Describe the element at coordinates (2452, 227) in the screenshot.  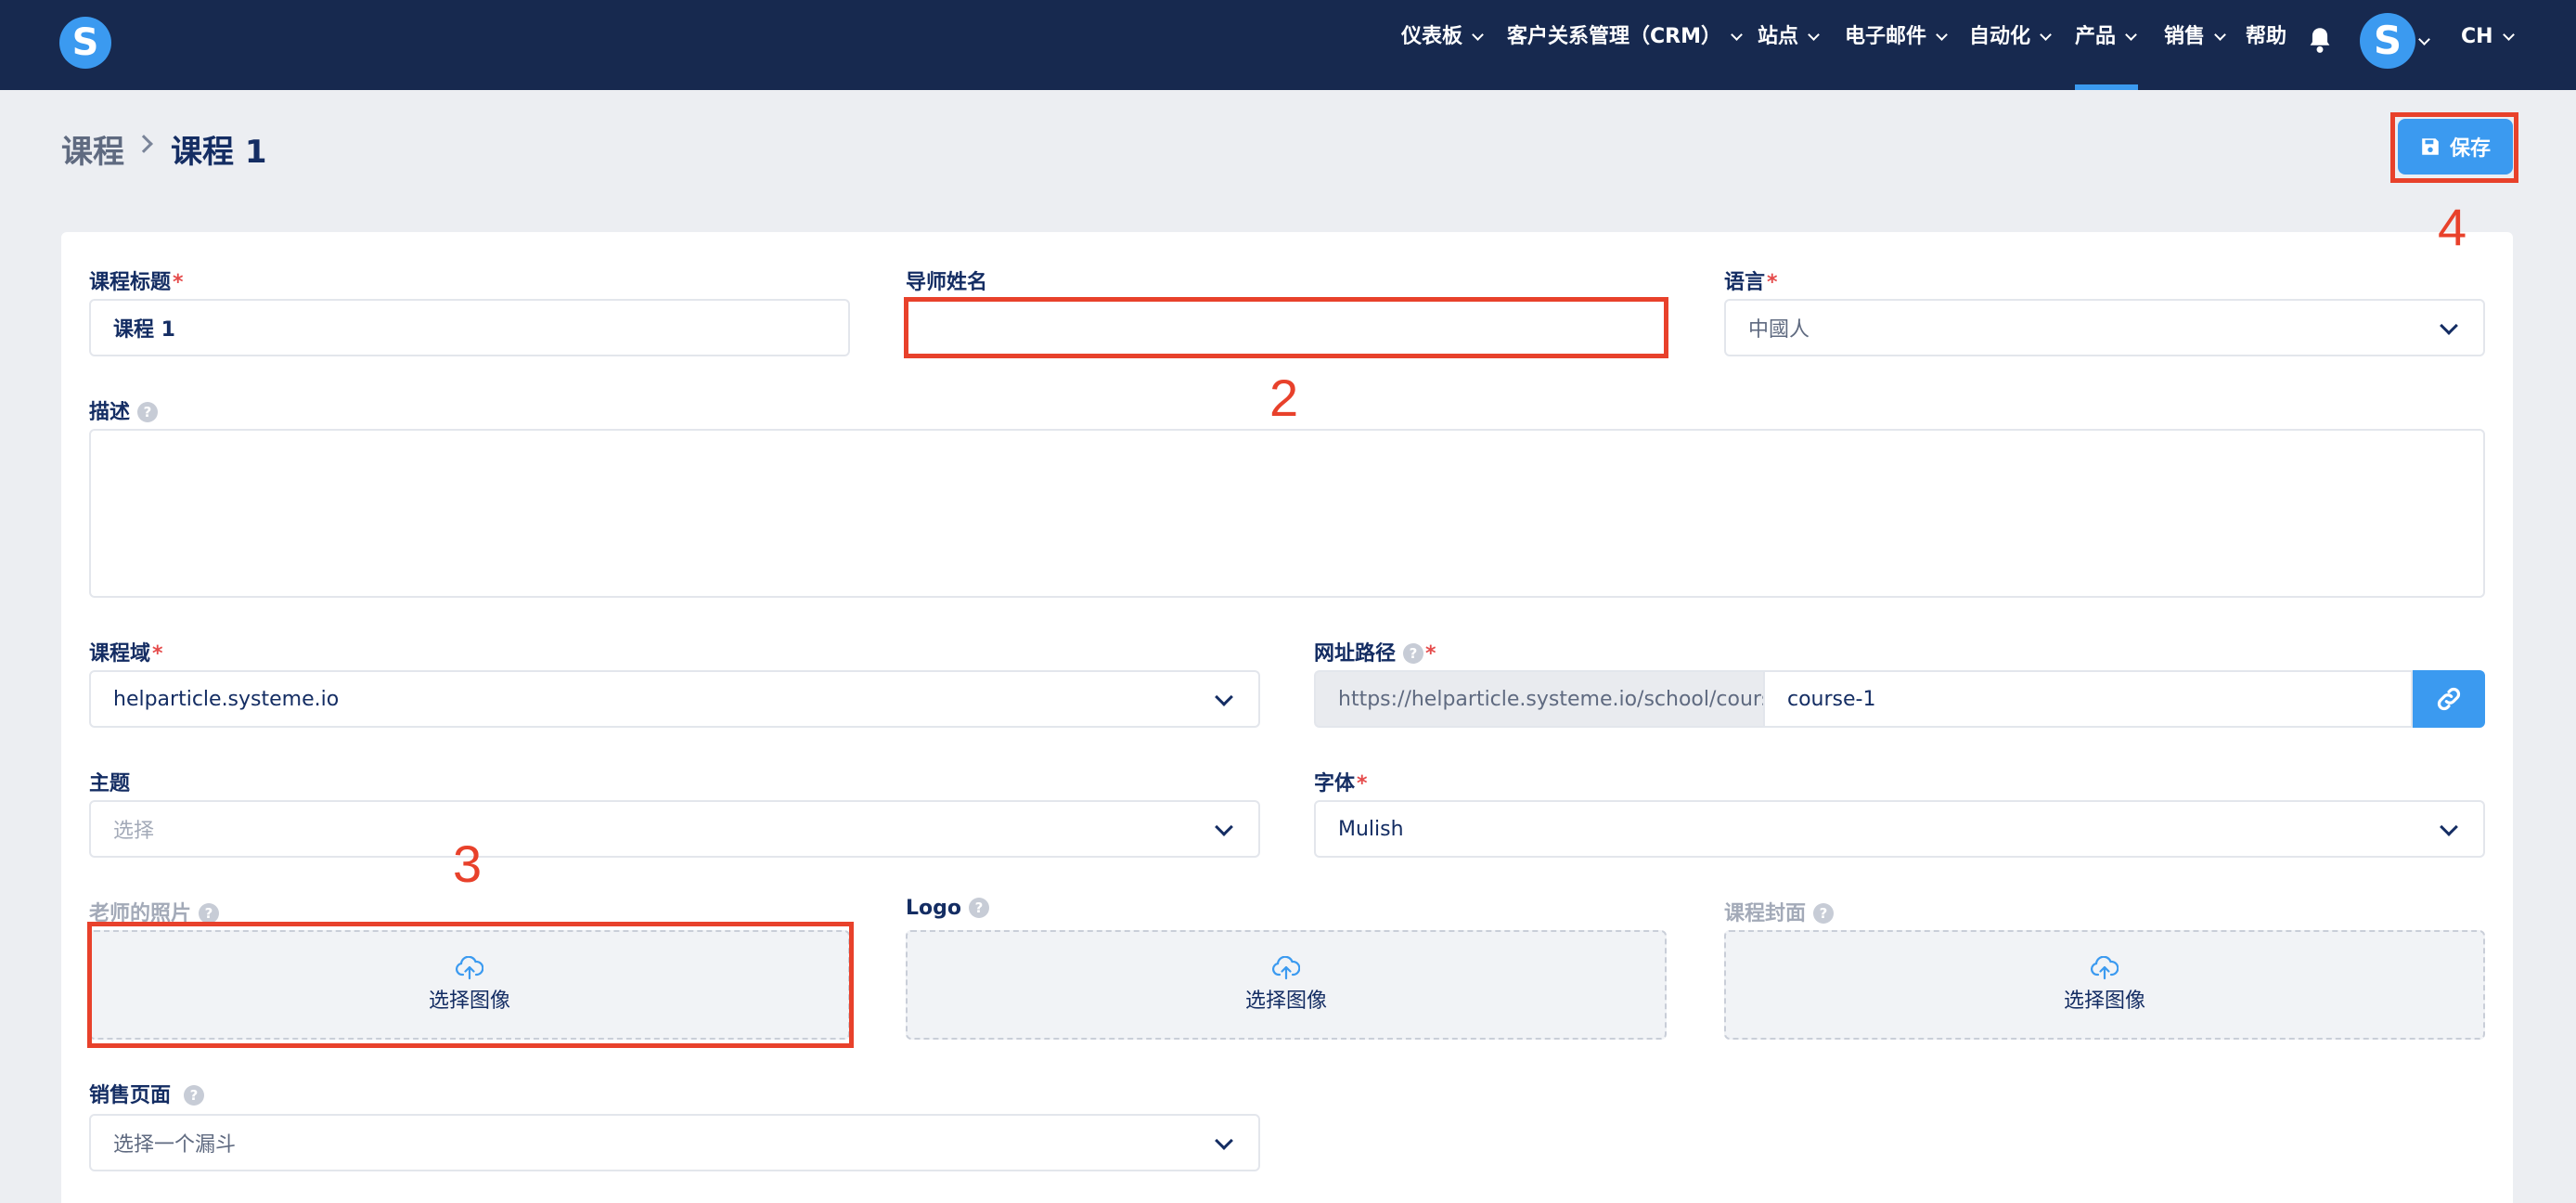
I see `annotation-number-4: 4` at that location.